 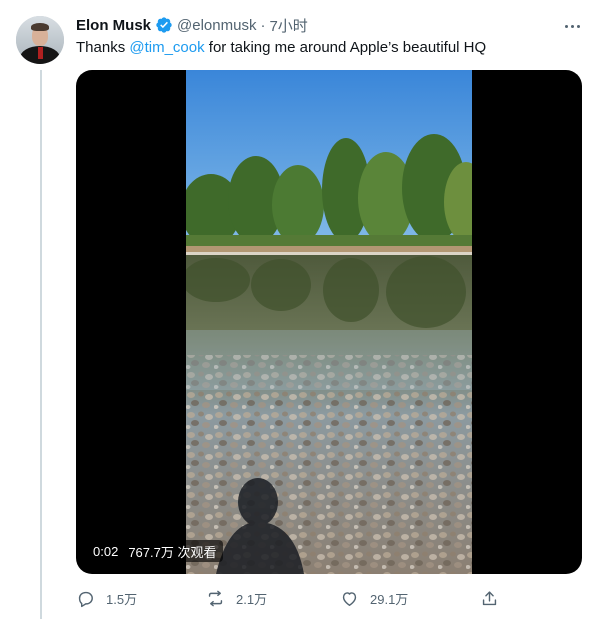 What do you see at coordinates (329, 598) in the screenshot?
I see `action-bar: 1.5万 2.1万 29.1万` at bounding box center [329, 598].